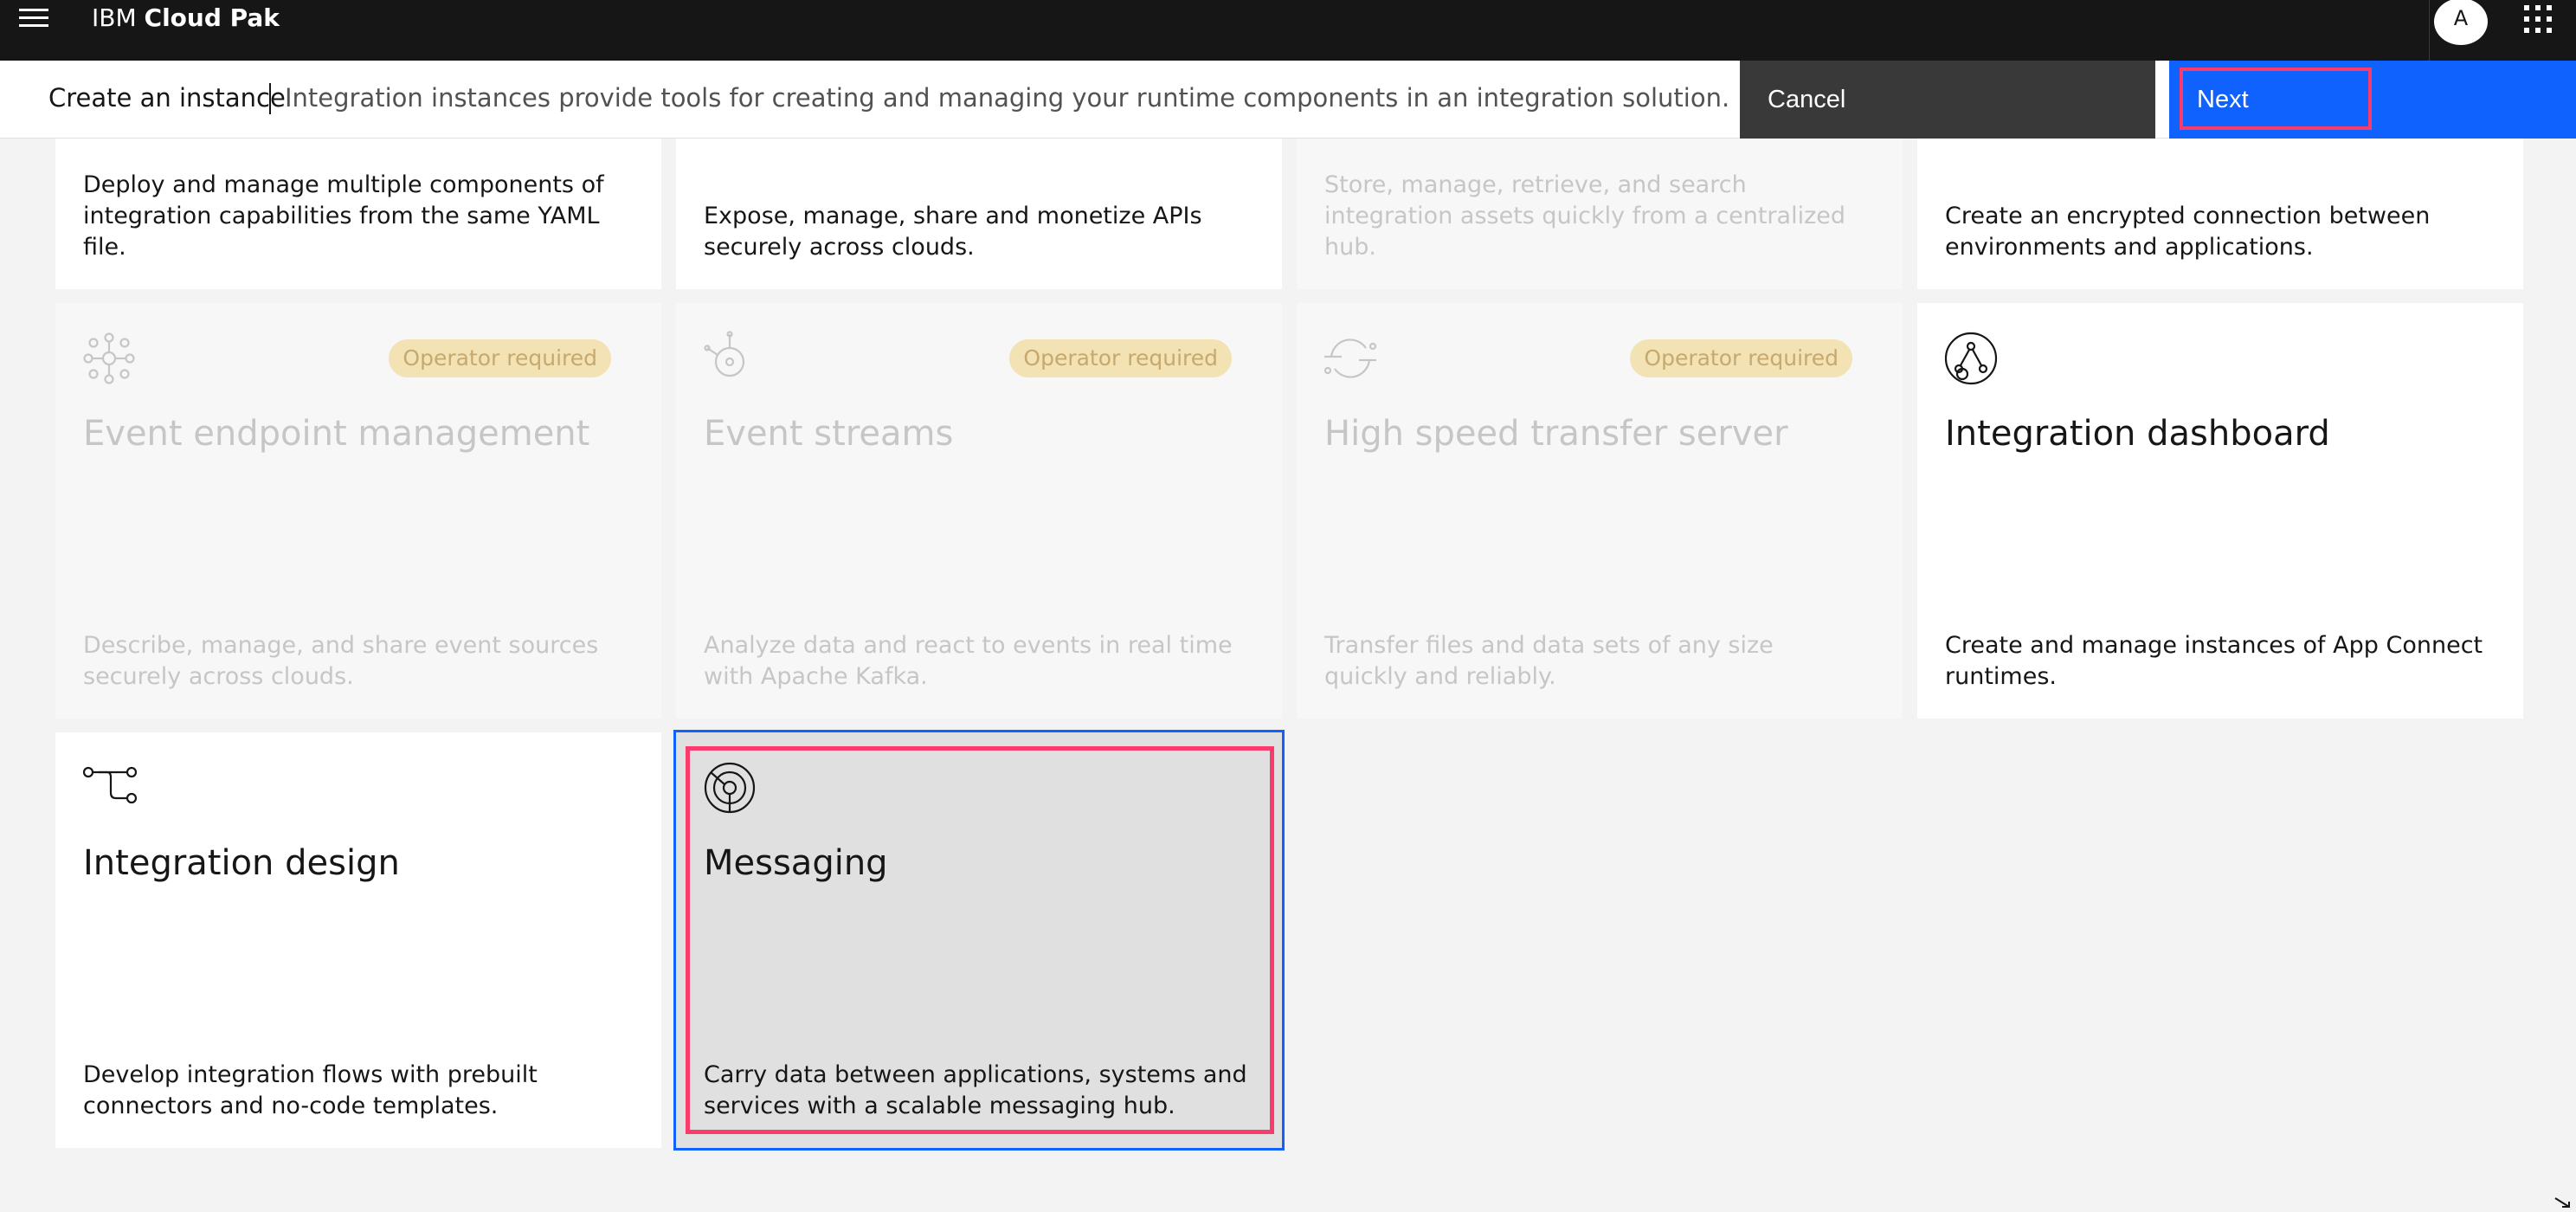 This screenshot has width=2576, height=1212. What do you see at coordinates (2372, 100) in the screenshot?
I see `next-button: Next` at bounding box center [2372, 100].